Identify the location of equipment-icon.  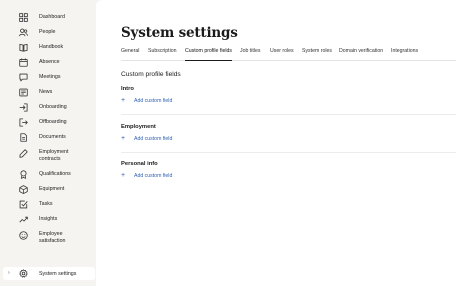
(23, 189).